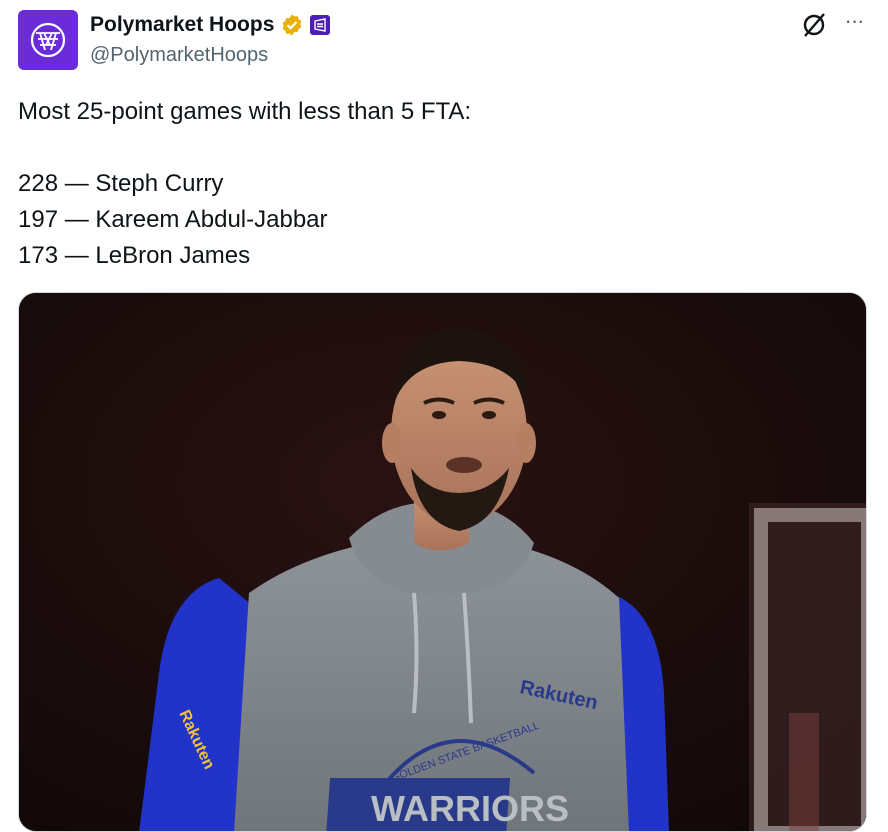 The image size is (888, 832). I want to click on author-name-row: Polymarket Hoops, so click(210, 25).